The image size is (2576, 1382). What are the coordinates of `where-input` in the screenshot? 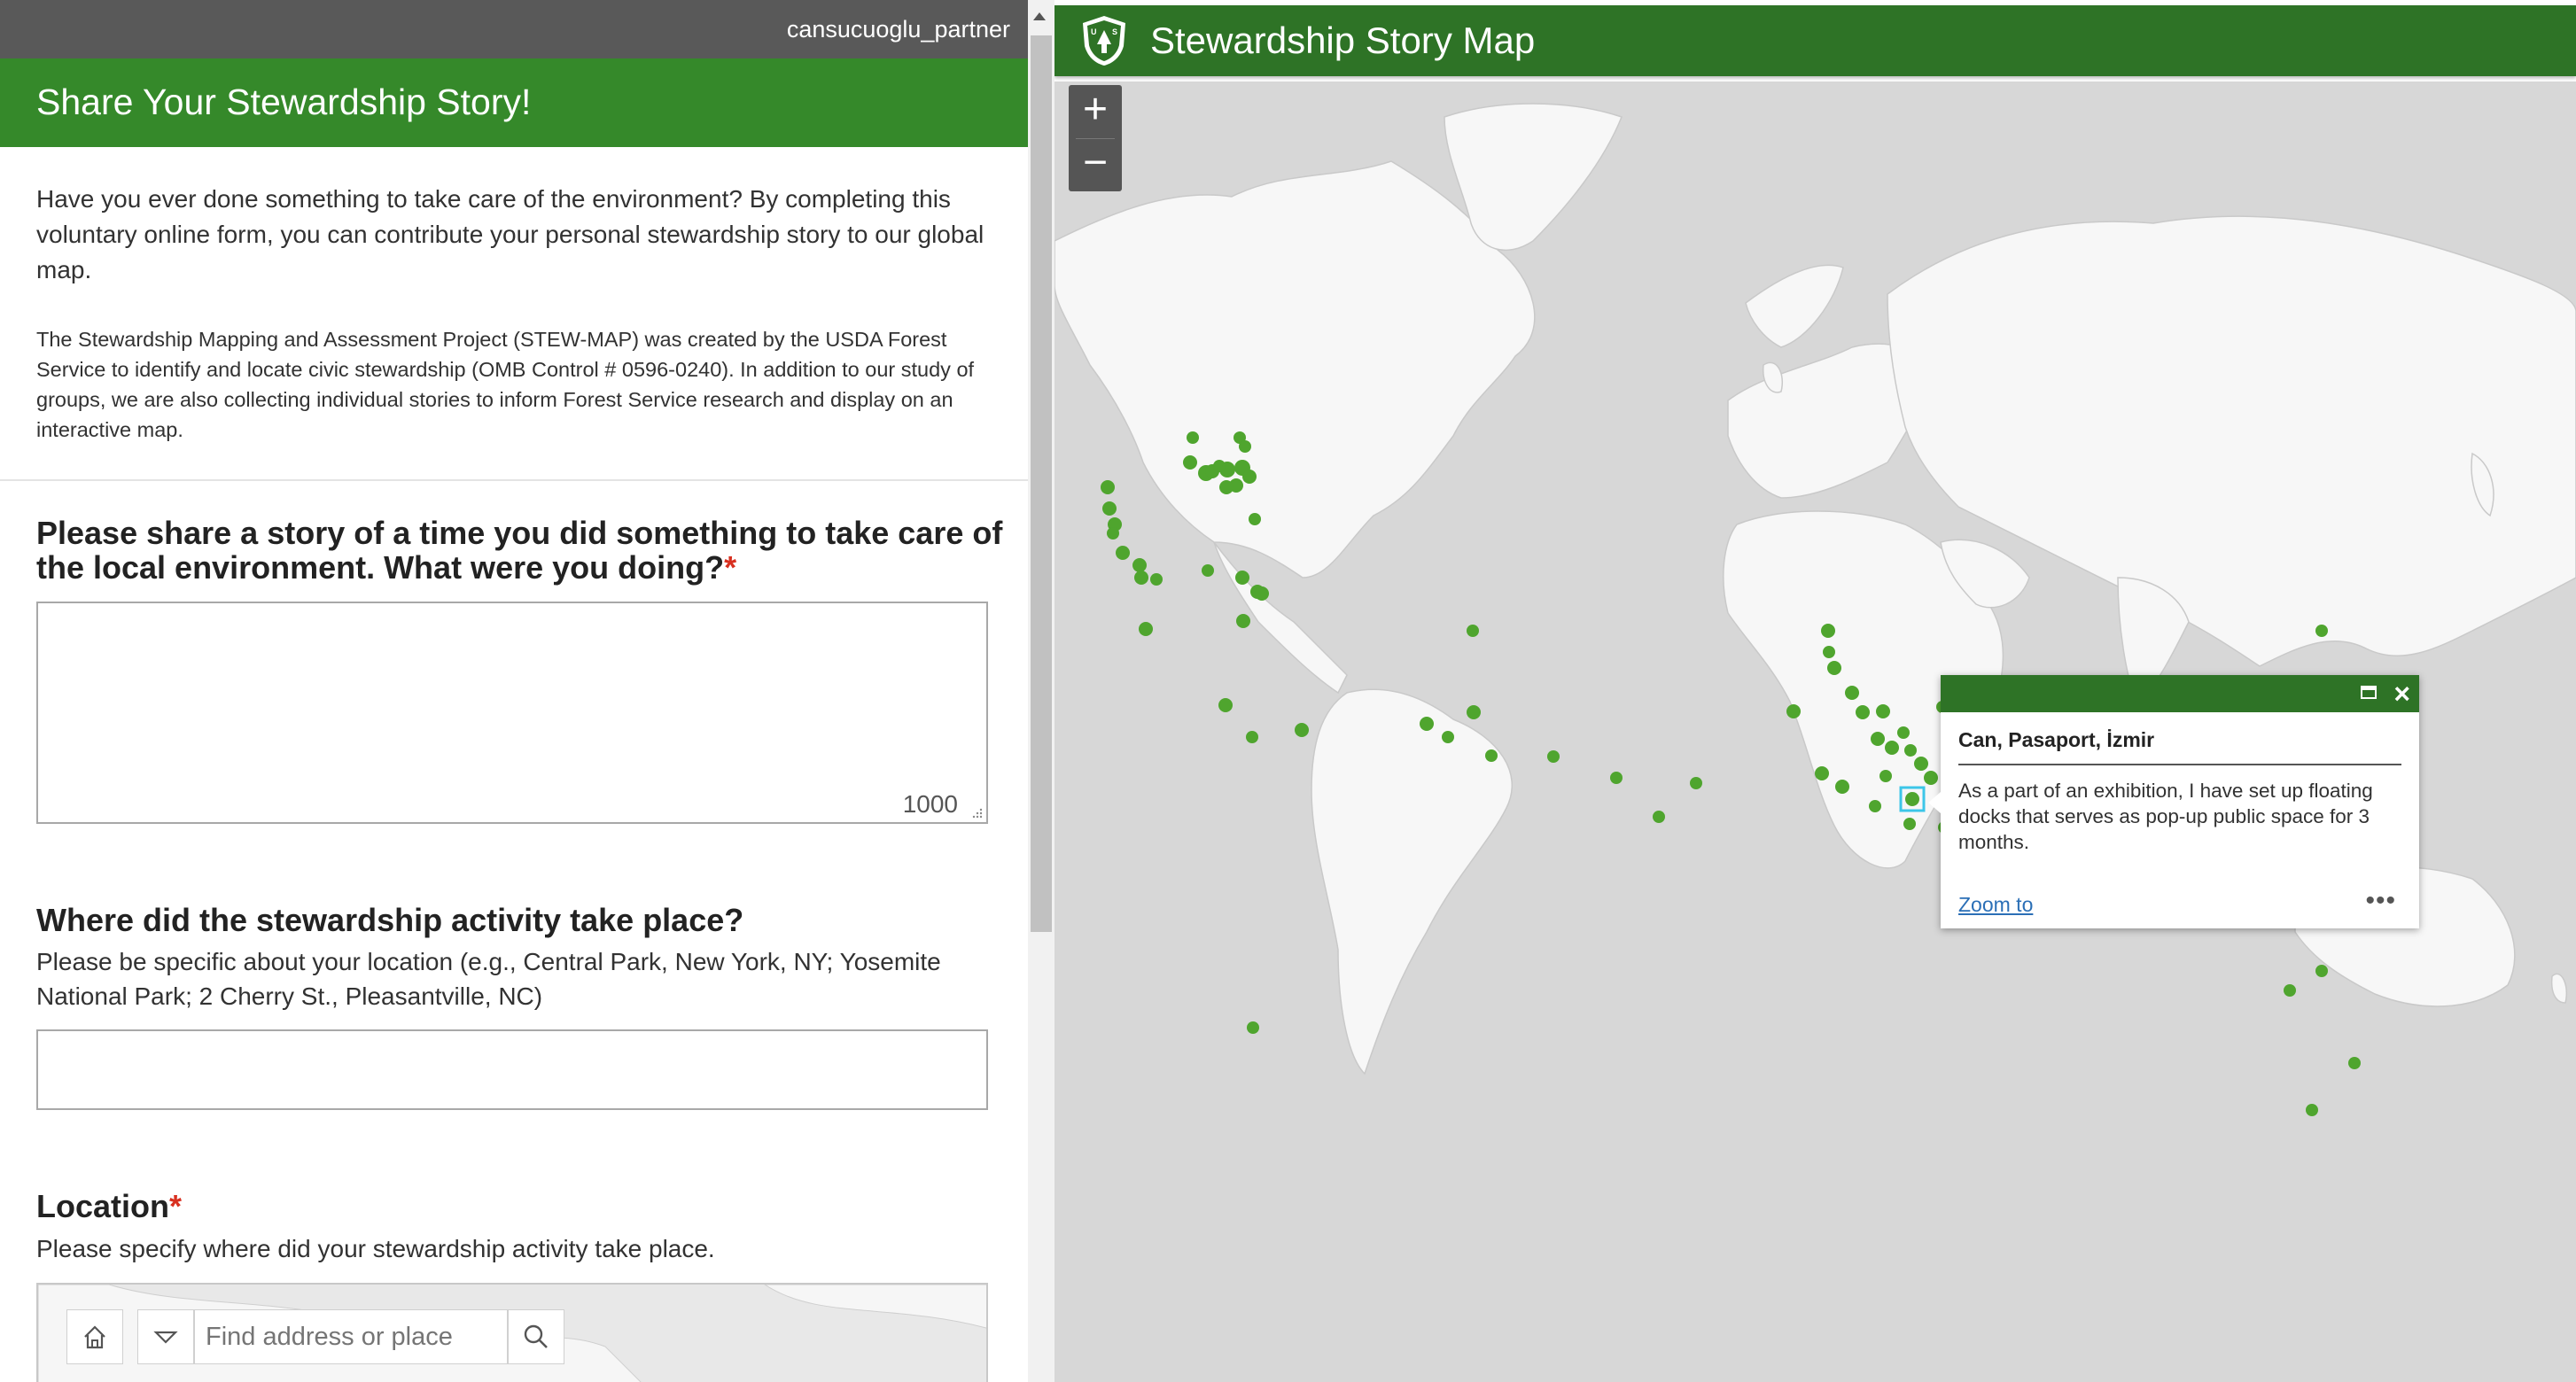 It's located at (512, 1069).